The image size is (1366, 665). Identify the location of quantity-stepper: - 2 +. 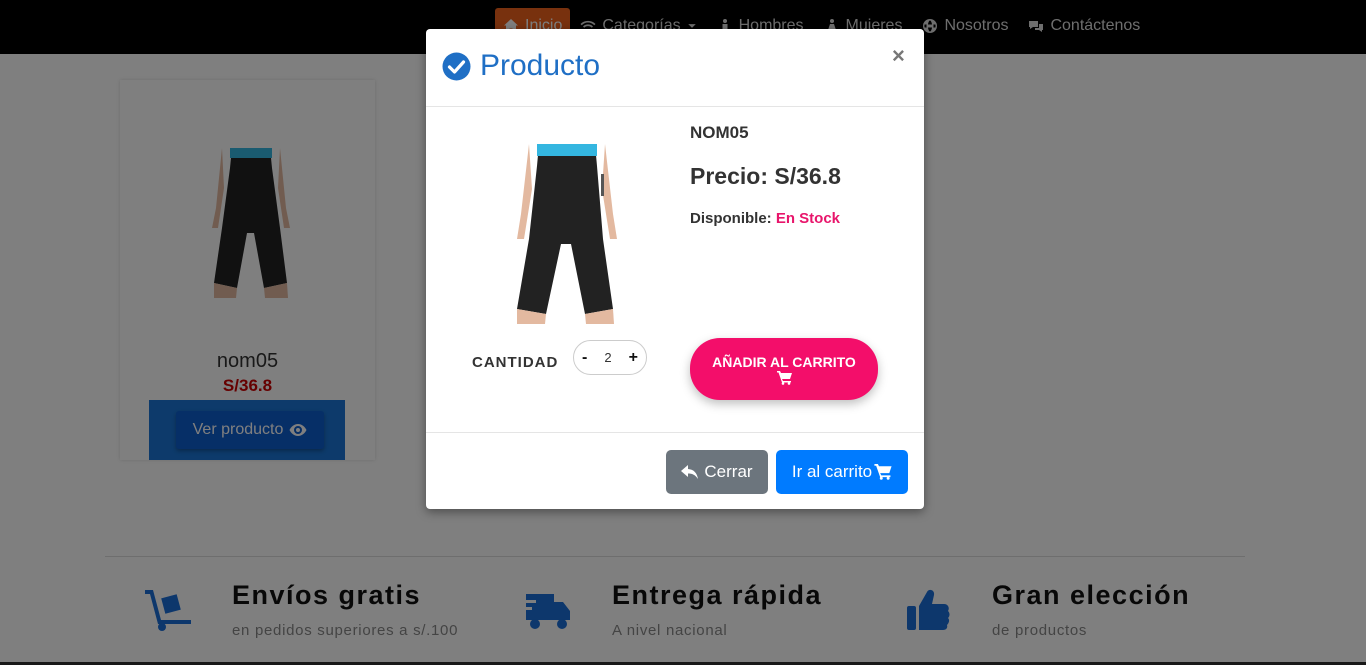
(610, 357).